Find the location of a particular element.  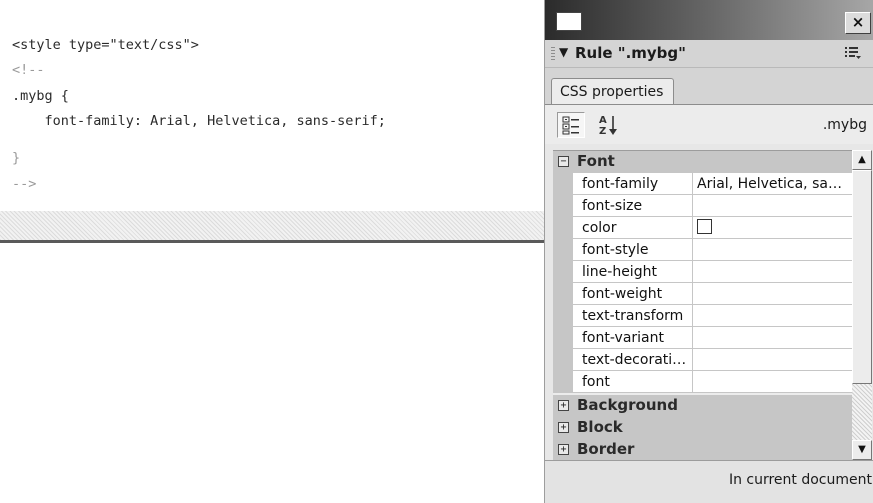

code-line-selector: .mybg { is located at coordinates (40, 96).